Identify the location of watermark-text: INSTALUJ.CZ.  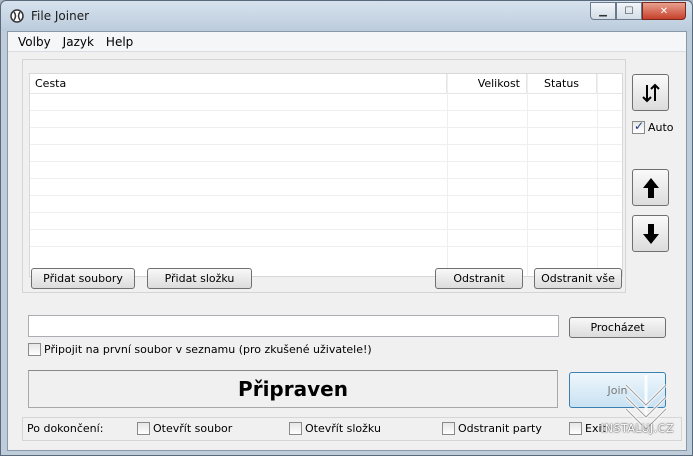
(637, 428).